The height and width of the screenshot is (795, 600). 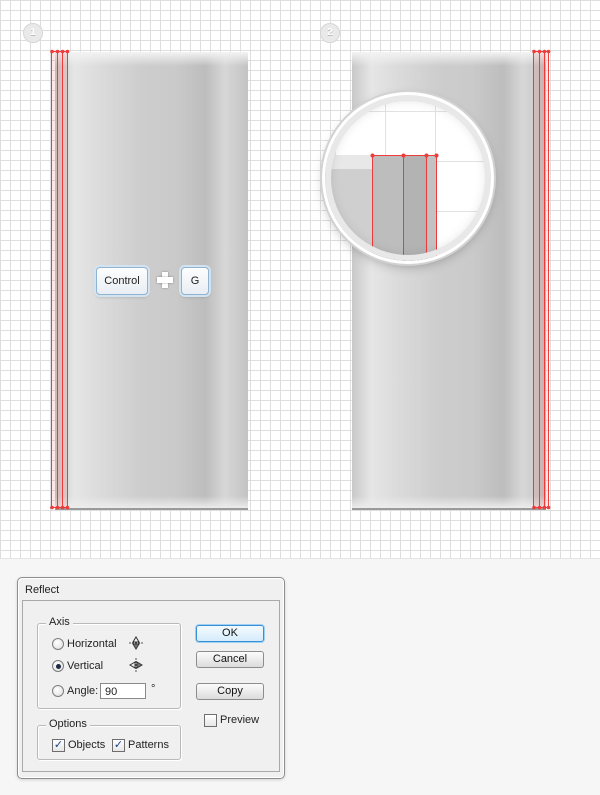 I want to click on horizontal-option: Horizontal, so click(x=84, y=644).